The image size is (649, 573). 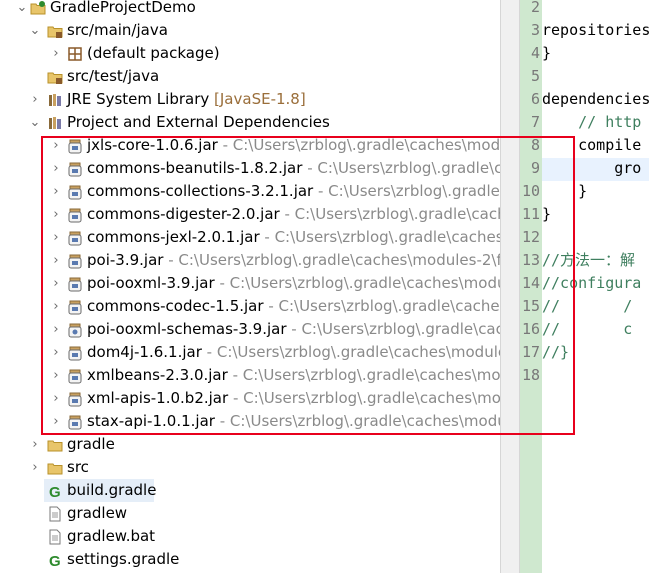 I want to click on line-number: 6, so click(x=535, y=99).